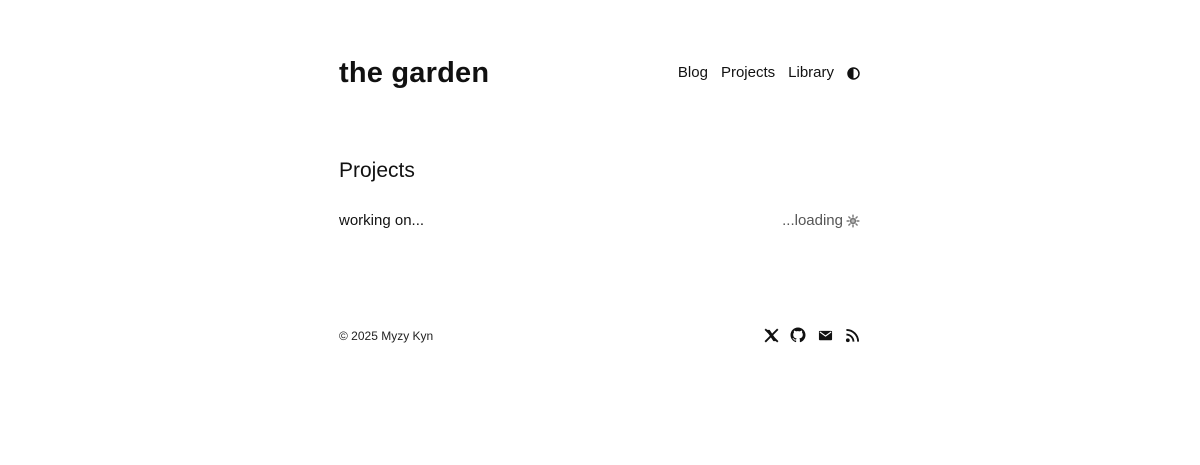  I want to click on loading-indicator: ...loading, so click(821, 221).